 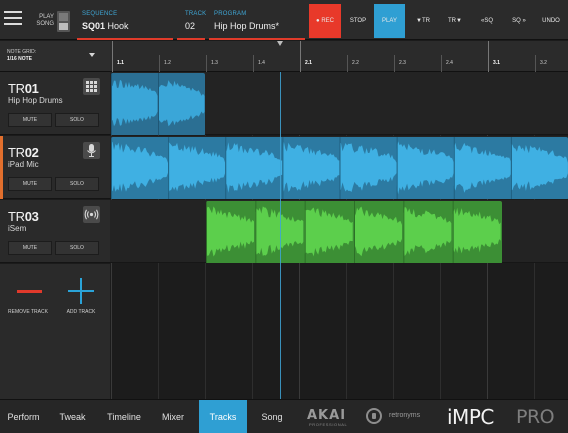 I want to click on impc-logo: iMPC, so click(x=470, y=417).